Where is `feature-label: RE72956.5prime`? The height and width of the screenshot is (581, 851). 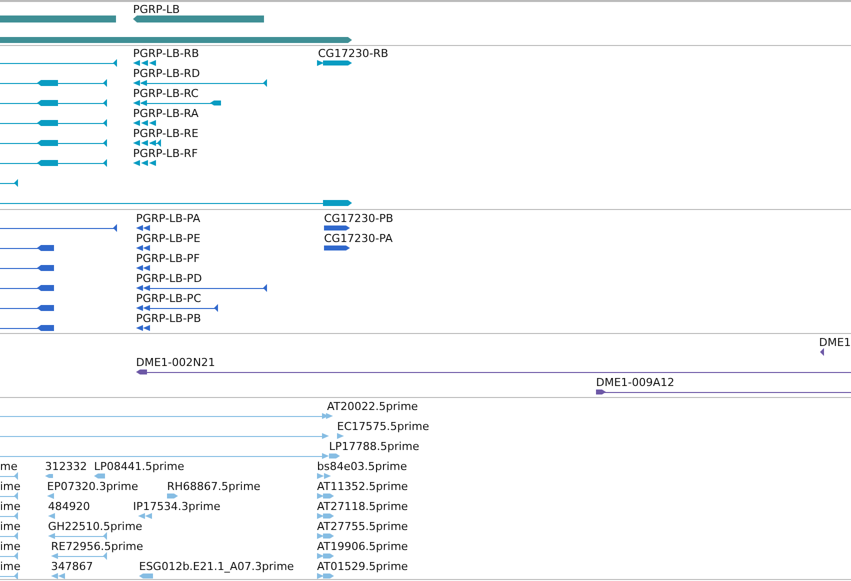
feature-label: RE72956.5prime is located at coordinates (97, 546).